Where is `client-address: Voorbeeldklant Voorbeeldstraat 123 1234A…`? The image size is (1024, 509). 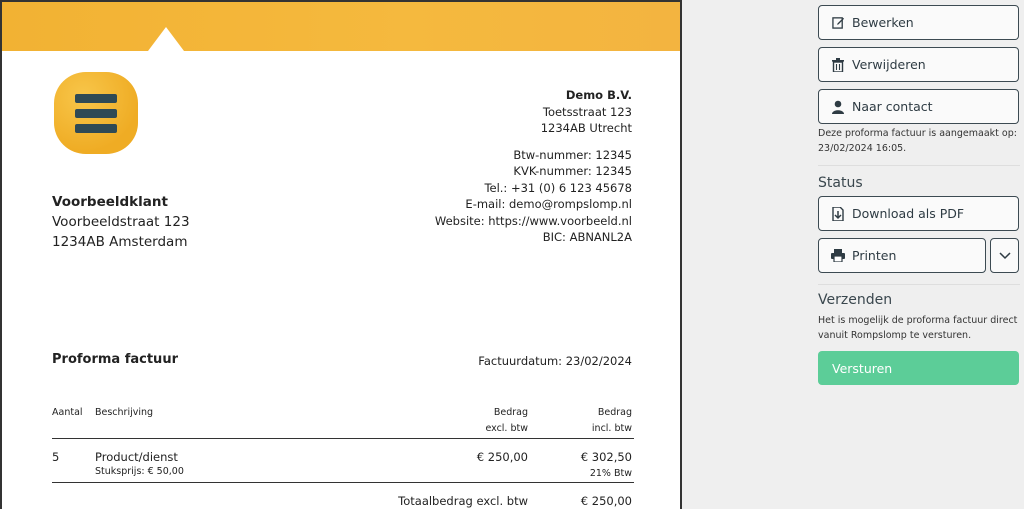
client-address: Voorbeeldklant Voorbeeldstraat 123 1234A… is located at coordinates (121, 222).